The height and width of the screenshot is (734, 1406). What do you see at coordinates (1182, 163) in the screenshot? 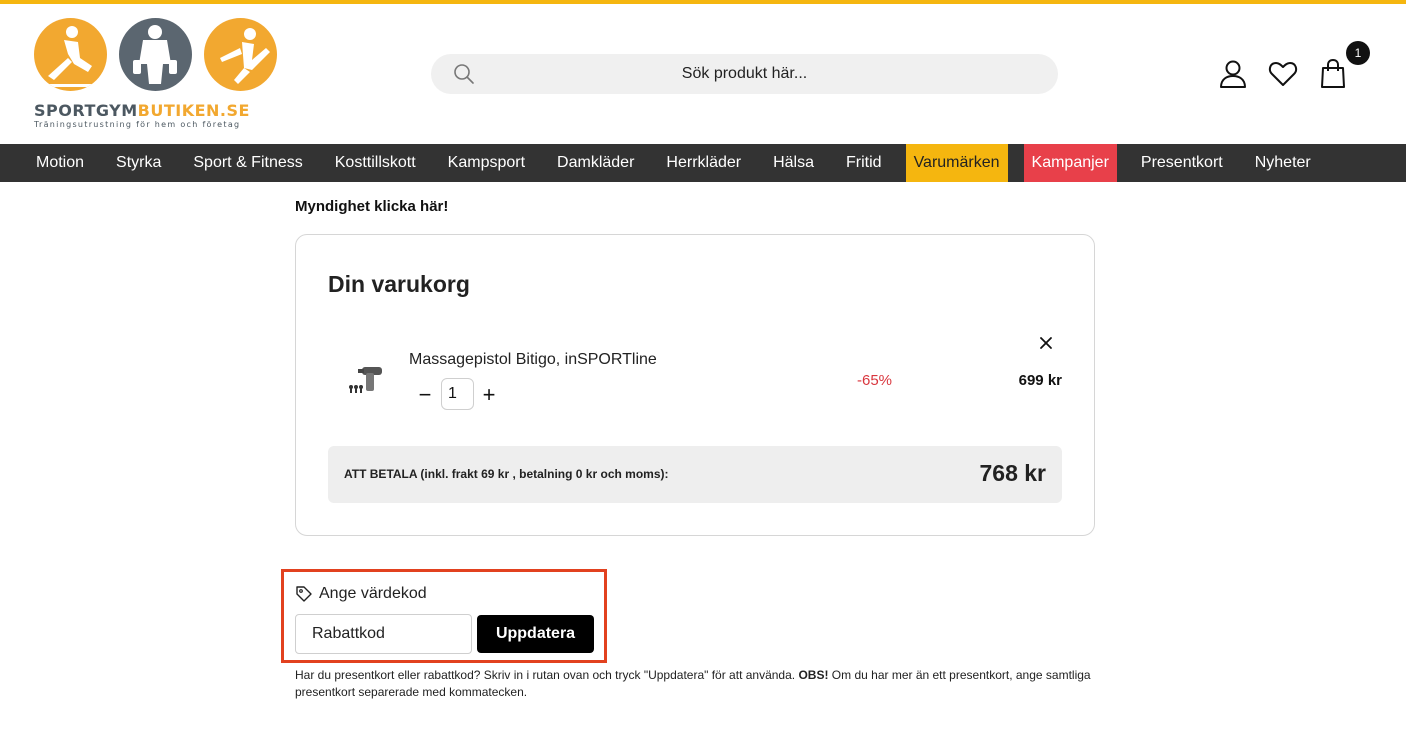
I see `nav-item-presentkort: Presentkort` at bounding box center [1182, 163].